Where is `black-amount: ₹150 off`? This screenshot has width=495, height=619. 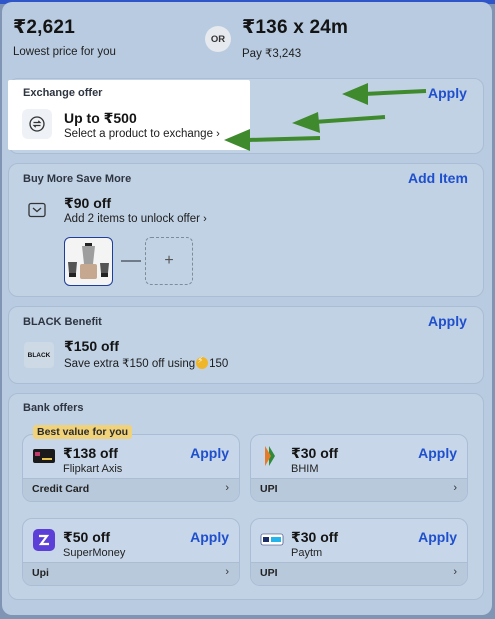
black-amount: ₹150 off is located at coordinates (91, 346).